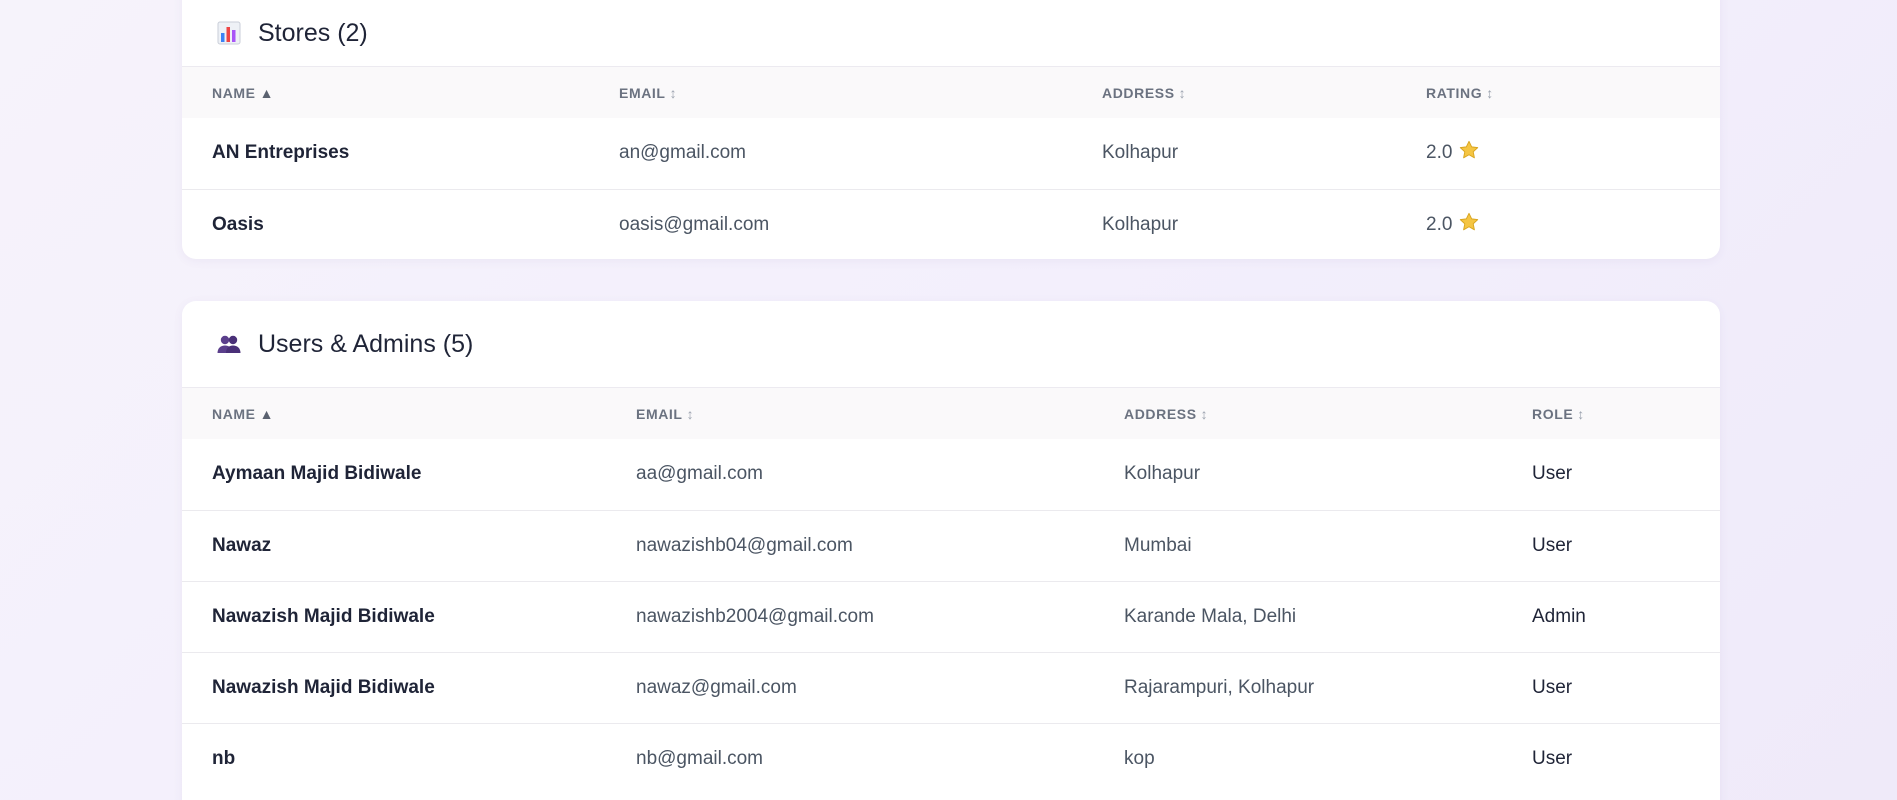 The width and height of the screenshot is (1897, 800). I want to click on users-col-name: NAME ▲, so click(409, 413).